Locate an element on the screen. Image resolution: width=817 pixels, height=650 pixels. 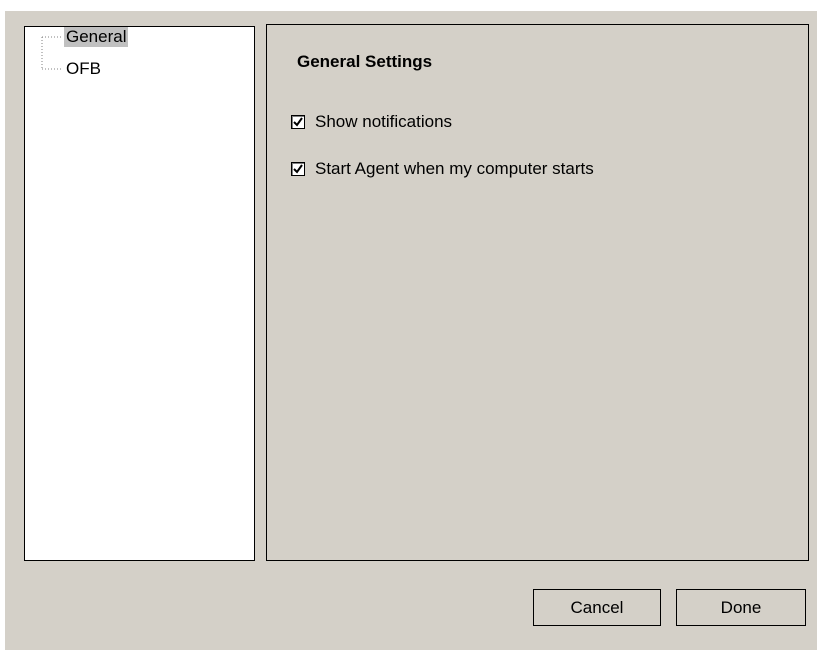
cancel-button: Cancel is located at coordinates (597, 607).